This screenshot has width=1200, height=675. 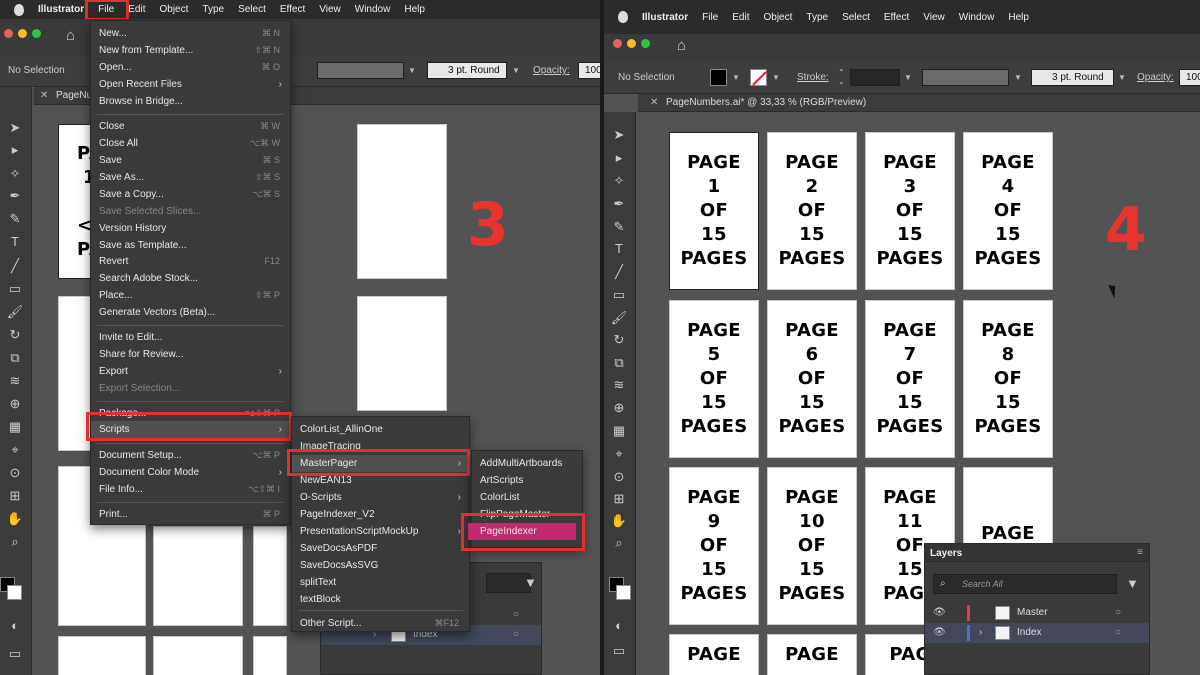 What do you see at coordinates (380, 582) in the screenshot?
I see `script-menu-item: splitText` at bounding box center [380, 582].